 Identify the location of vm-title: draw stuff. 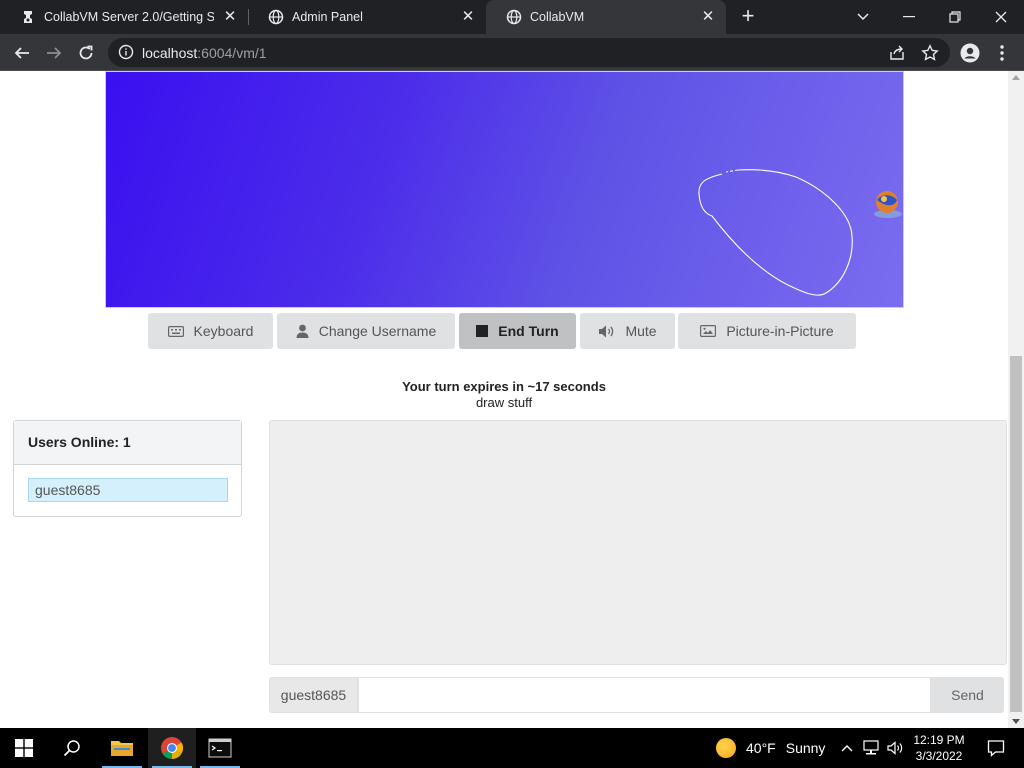
(504, 402).